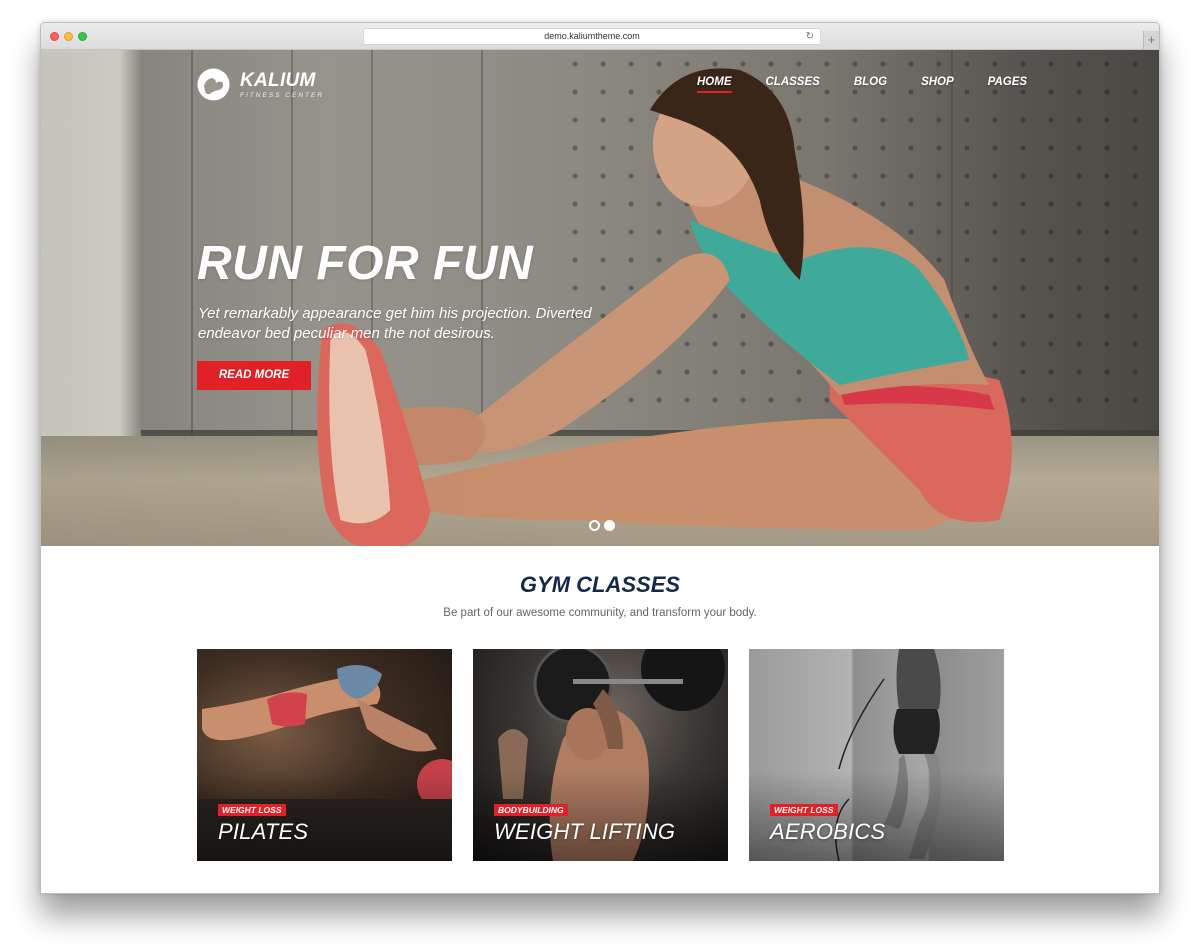  What do you see at coordinates (1007, 84) in the screenshot?
I see `nav-pages: PAGES` at bounding box center [1007, 84].